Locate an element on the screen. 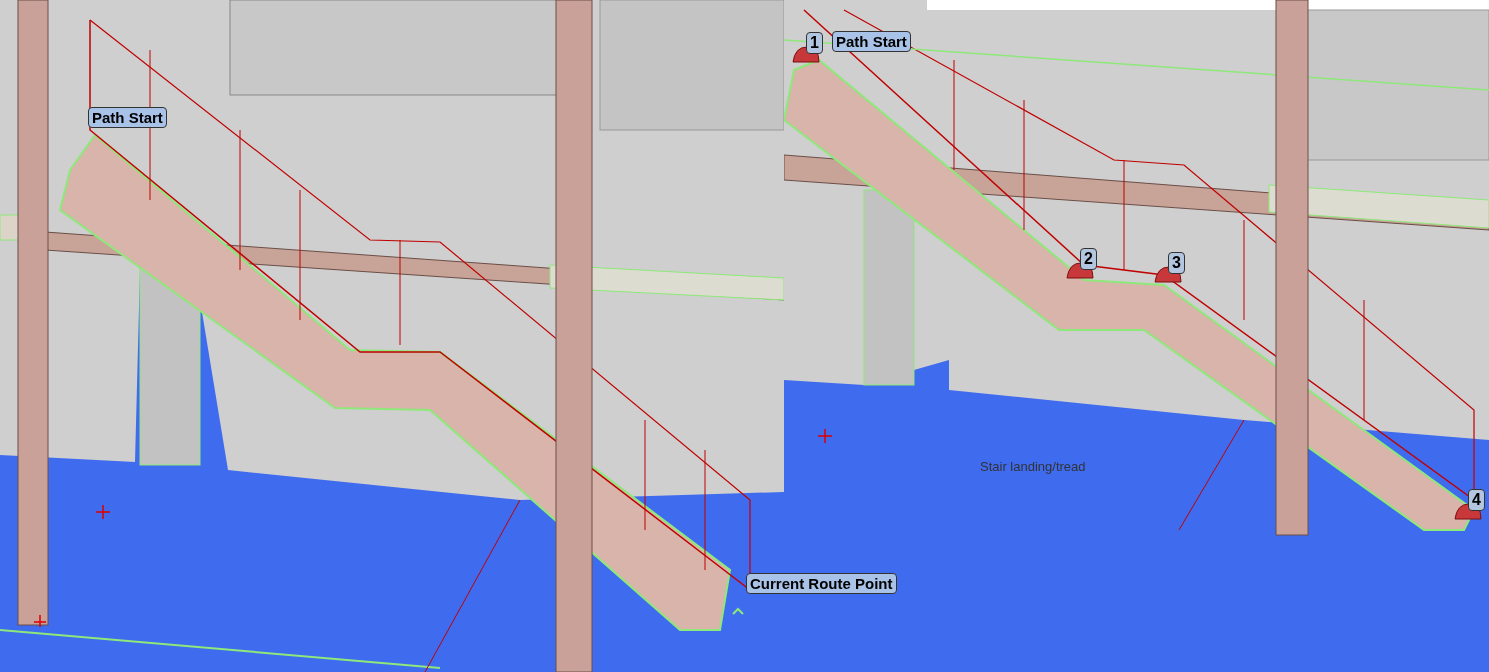 The image size is (1489, 672). stair-landing-caption: Stair landing/tread is located at coordinates (1033, 466).